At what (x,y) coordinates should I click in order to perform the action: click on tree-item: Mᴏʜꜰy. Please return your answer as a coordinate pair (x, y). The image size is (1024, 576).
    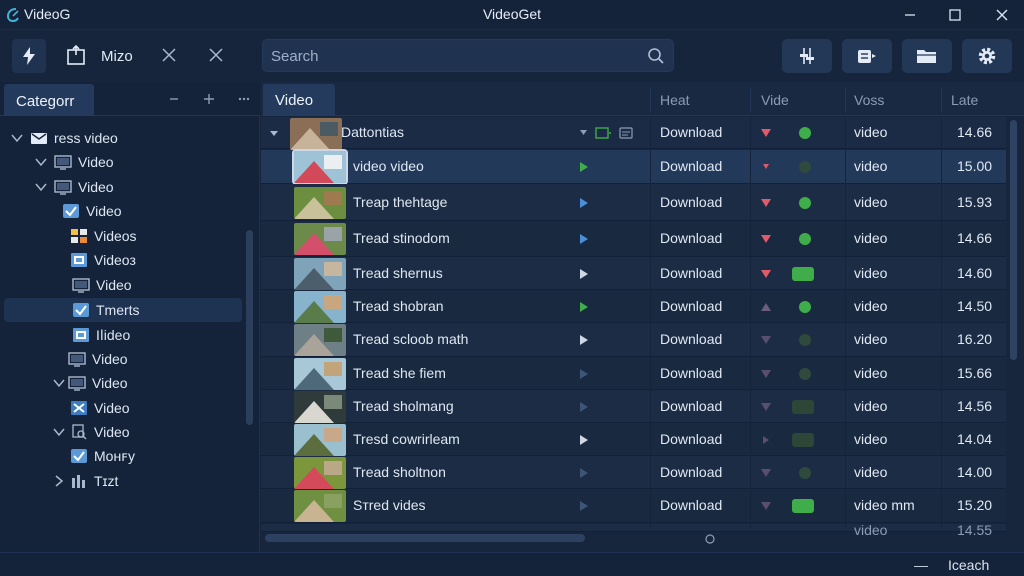
    Looking at the image, I should click on (122, 456).